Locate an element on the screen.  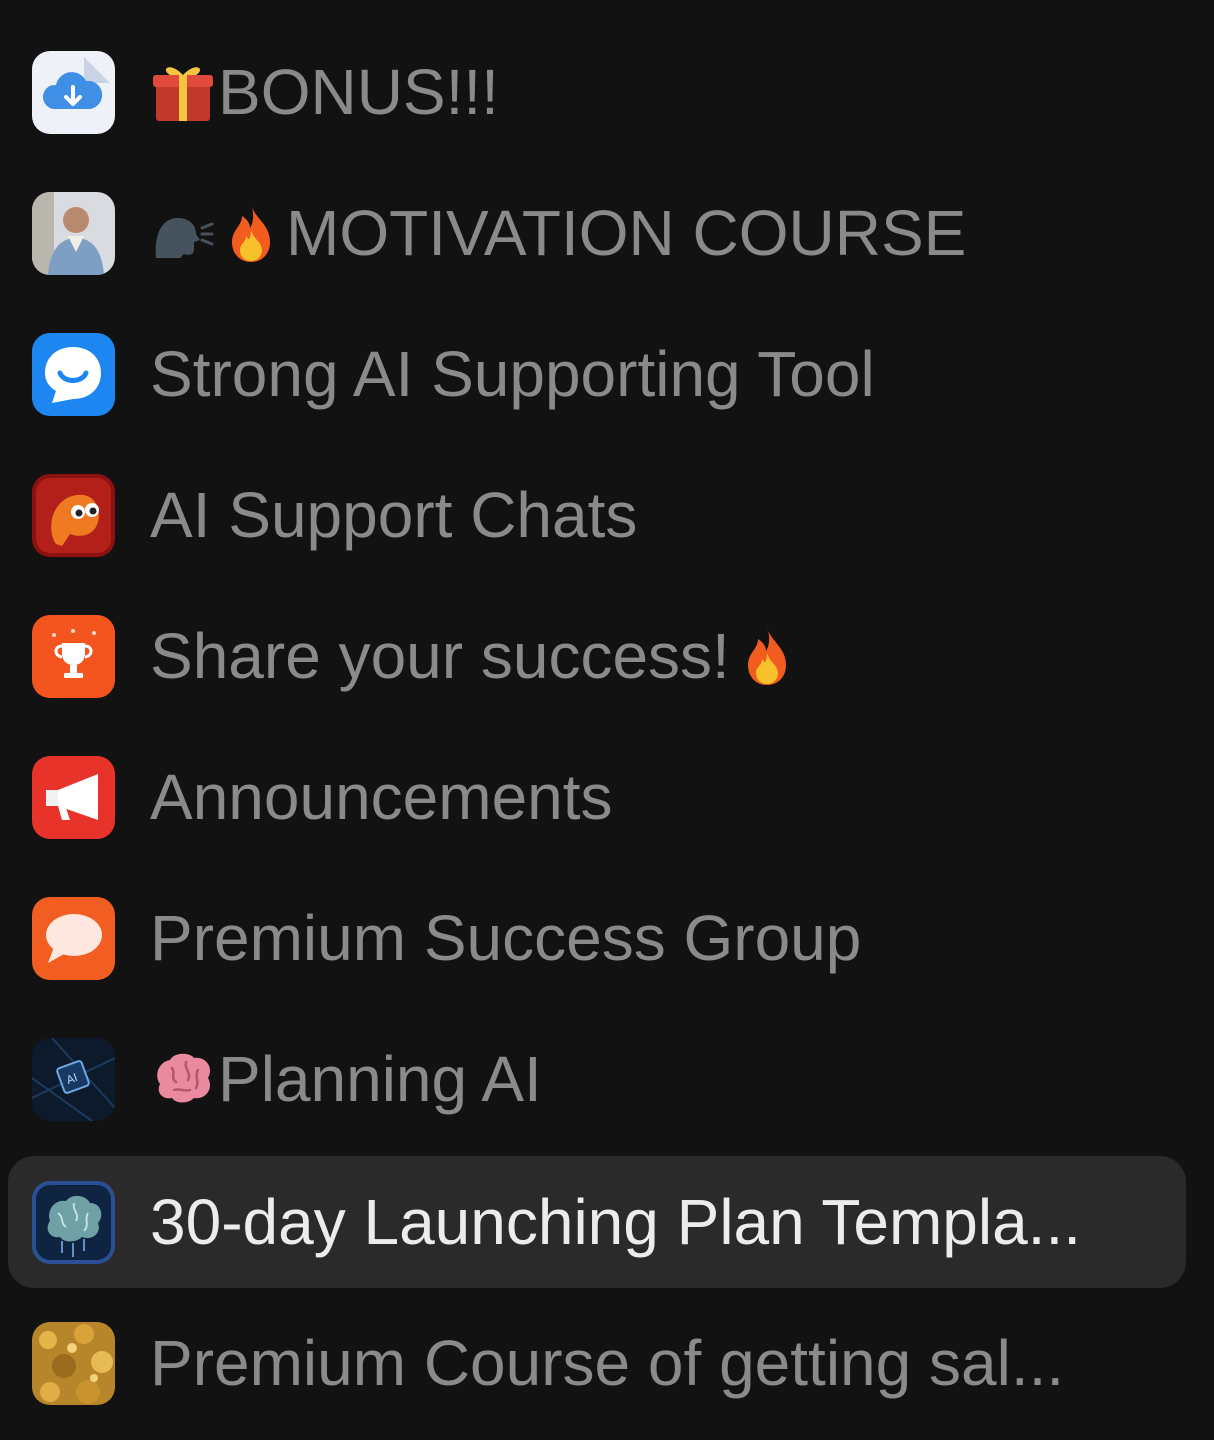
channel-label: Share your success! is located at coordinates (475, 656).